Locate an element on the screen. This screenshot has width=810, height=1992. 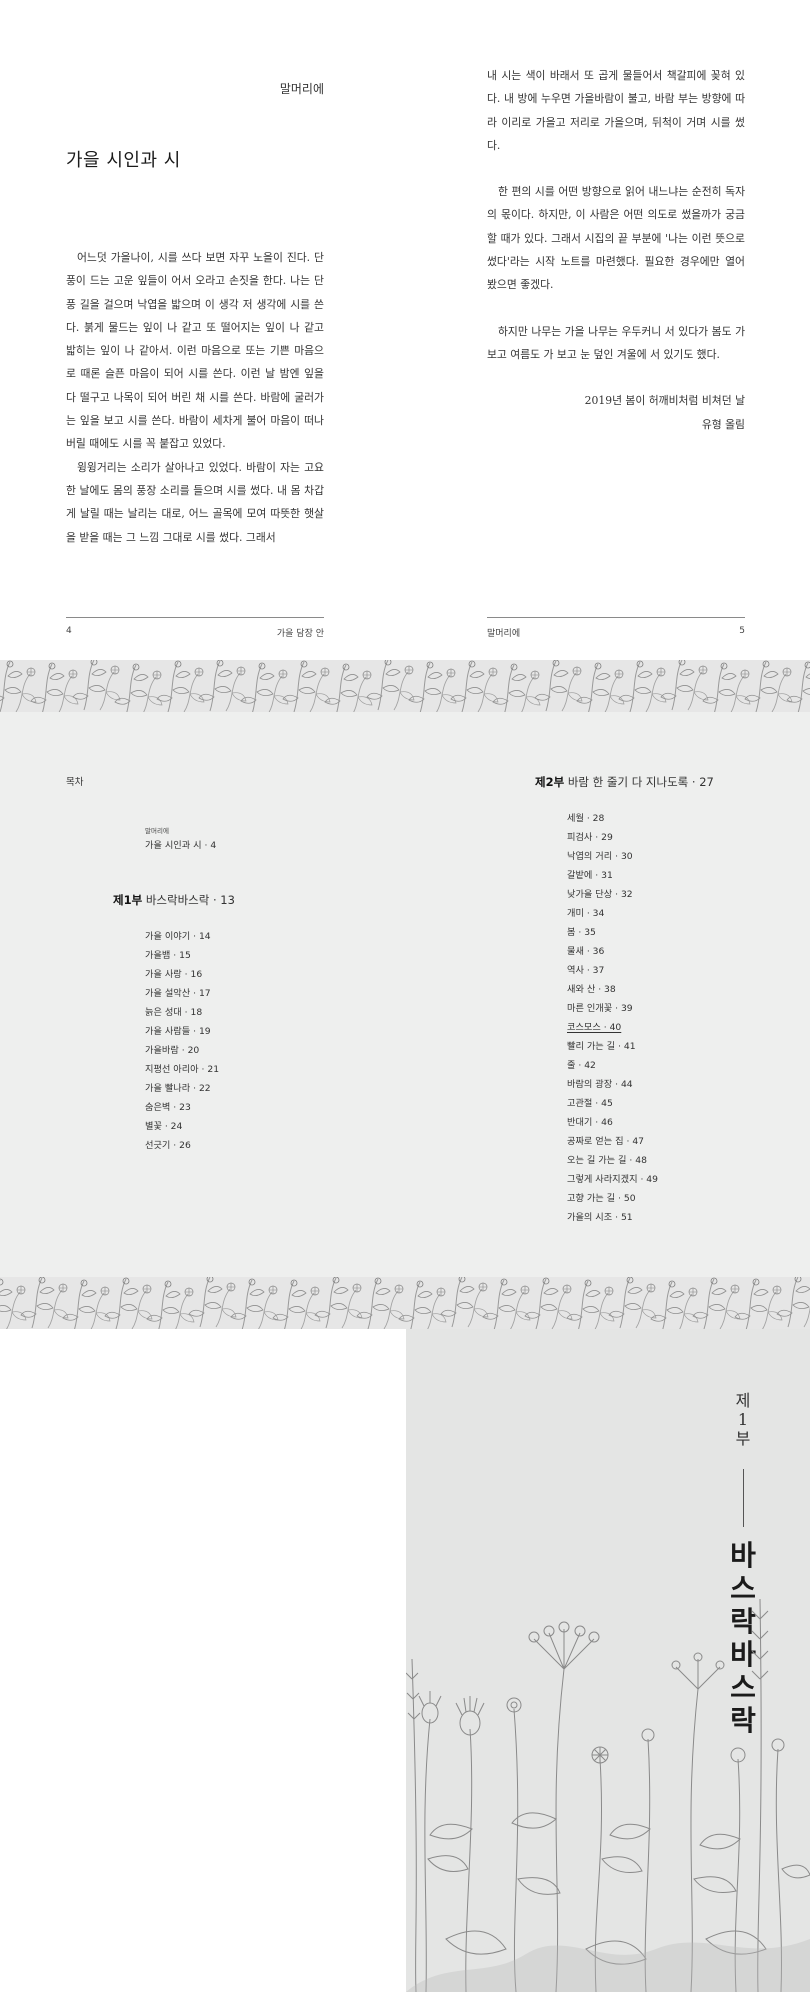
toc-item: 가을 사랑 · 16 is located at coordinates (182, 974).